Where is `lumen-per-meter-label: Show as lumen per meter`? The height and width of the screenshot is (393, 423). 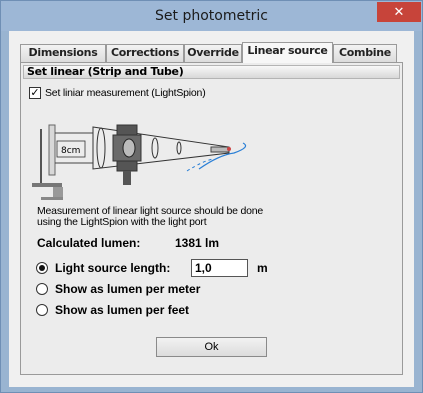
lumen-per-meter-label: Show as lumen per meter is located at coordinates (128, 289).